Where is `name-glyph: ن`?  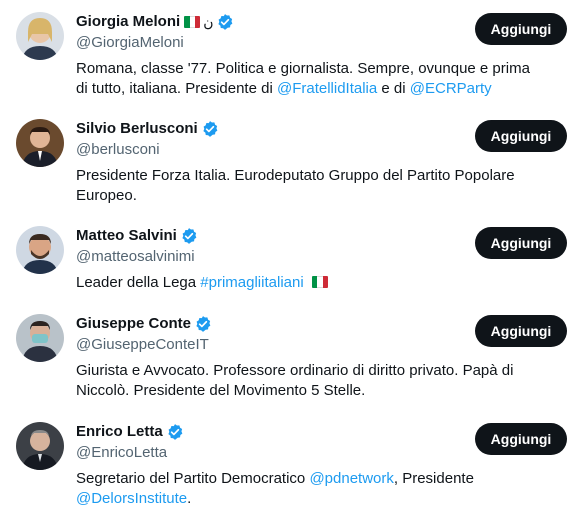
name-glyph: ن is located at coordinates (208, 22).